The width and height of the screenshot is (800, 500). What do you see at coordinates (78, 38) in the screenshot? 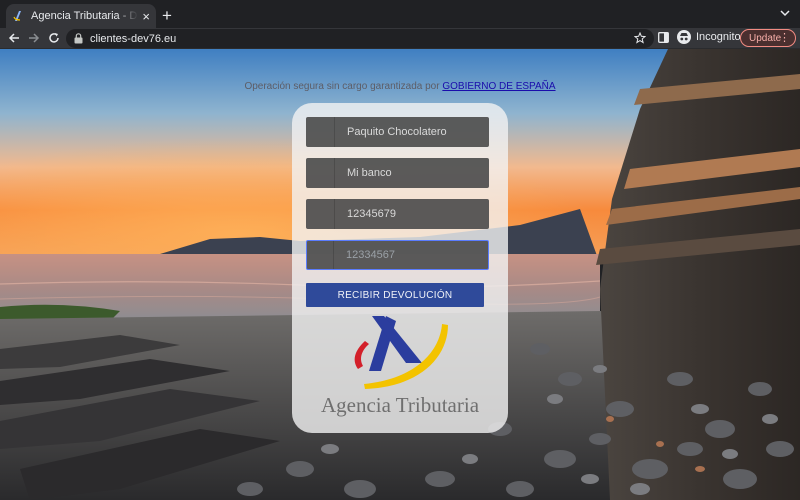
I see `lock-icon` at bounding box center [78, 38].